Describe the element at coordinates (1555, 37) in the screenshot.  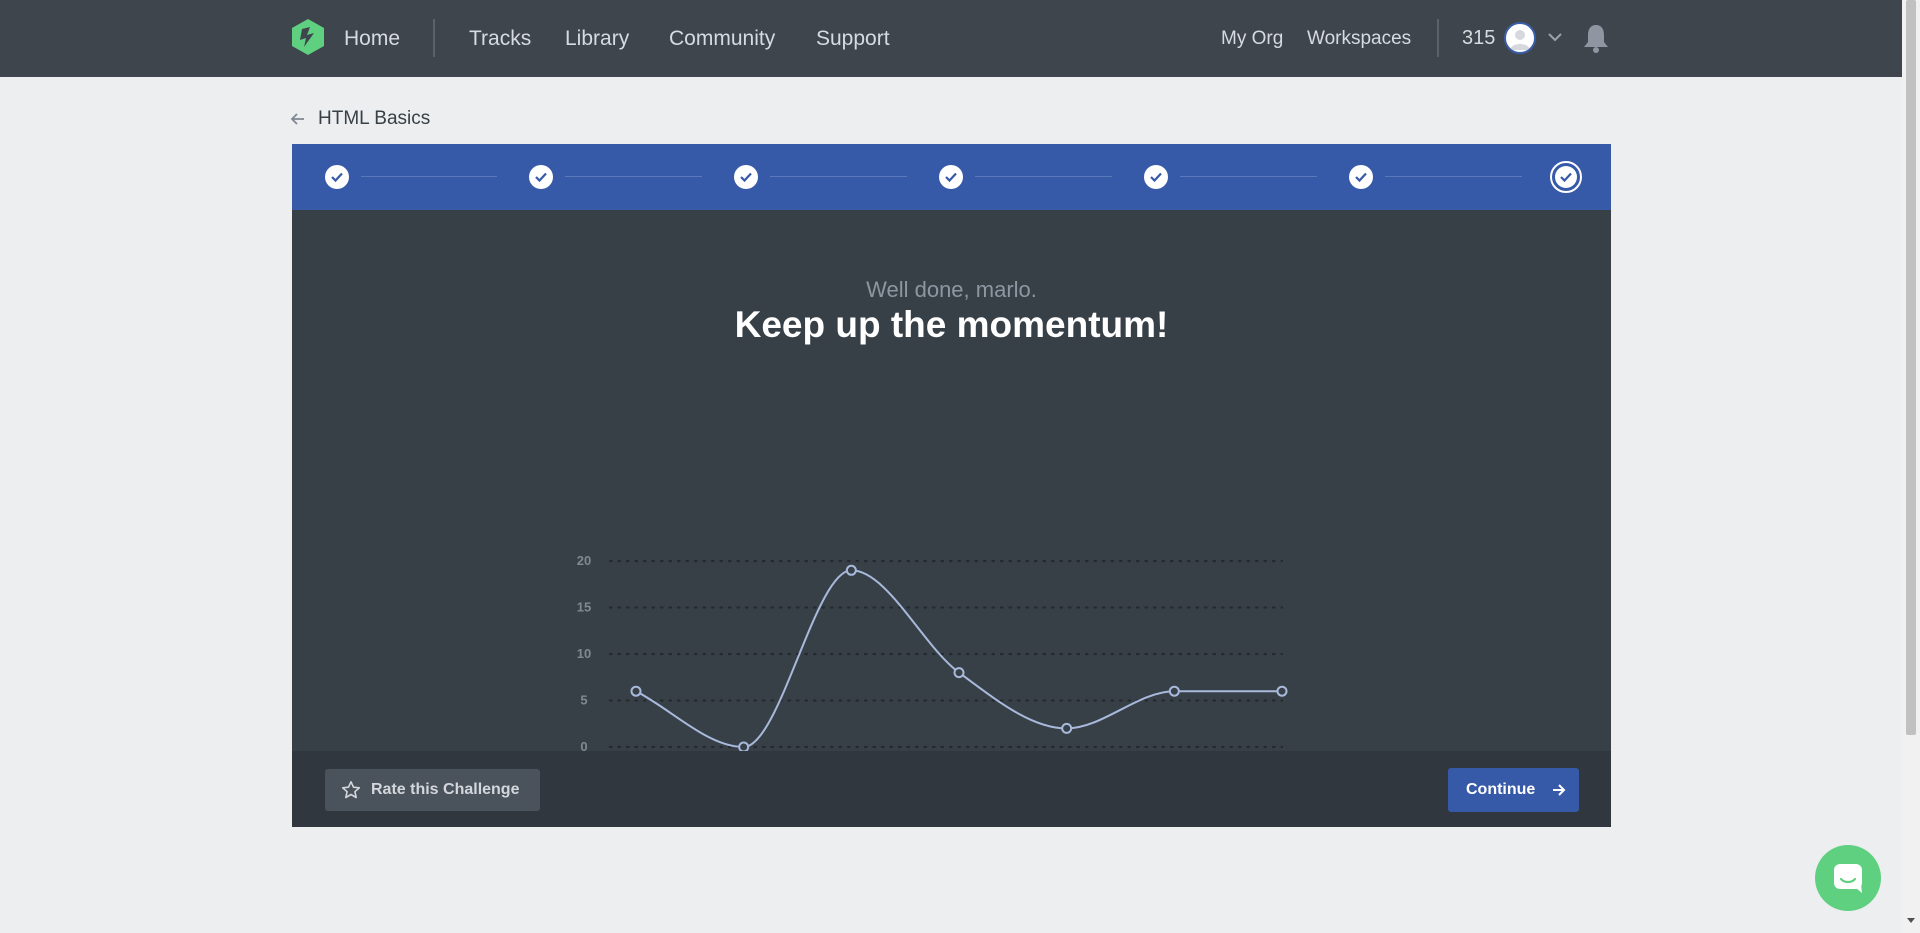
I see `chevron-down-icon` at that location.